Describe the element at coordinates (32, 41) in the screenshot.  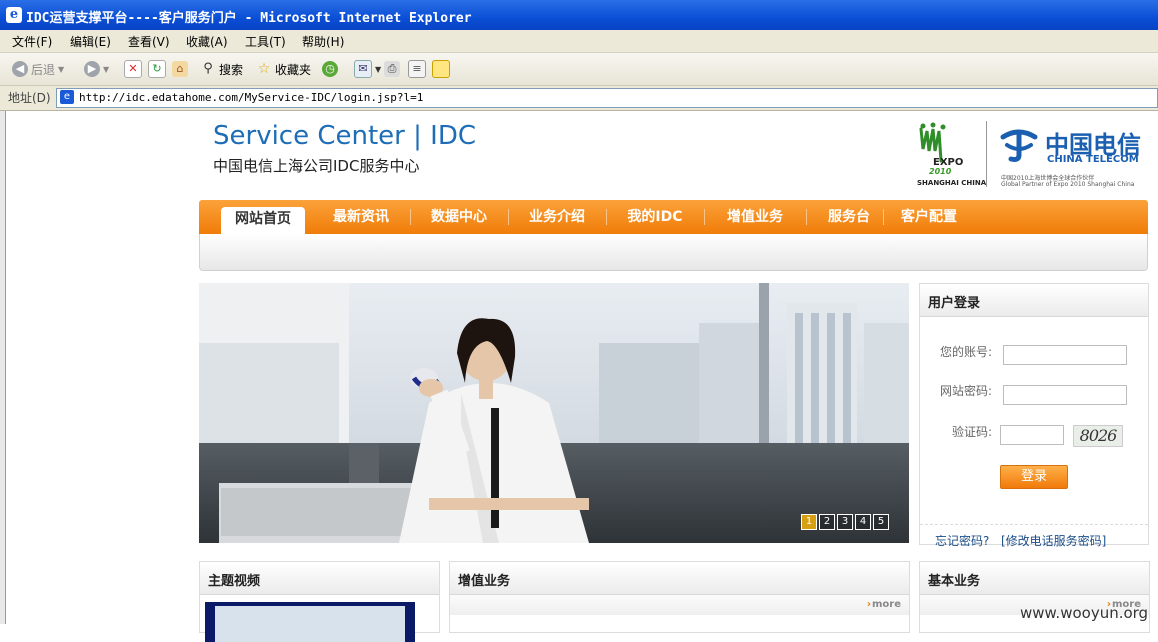
I see `menu-file: 文件(F)` at that location.